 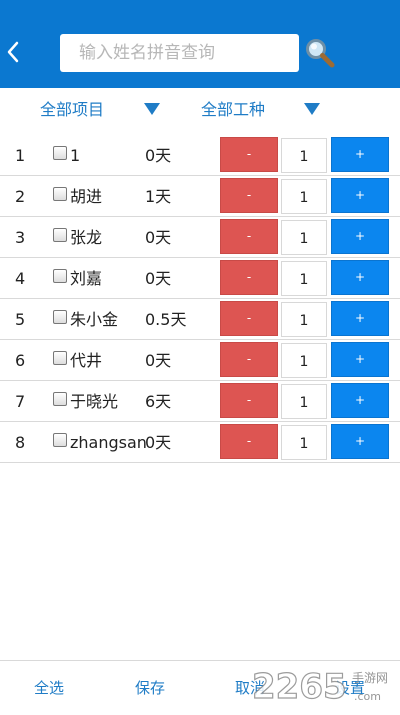 What do you see at coordinates (158, 401) in the screenshot?
I see `work-days: 6天` at bounding box center [158, 401].